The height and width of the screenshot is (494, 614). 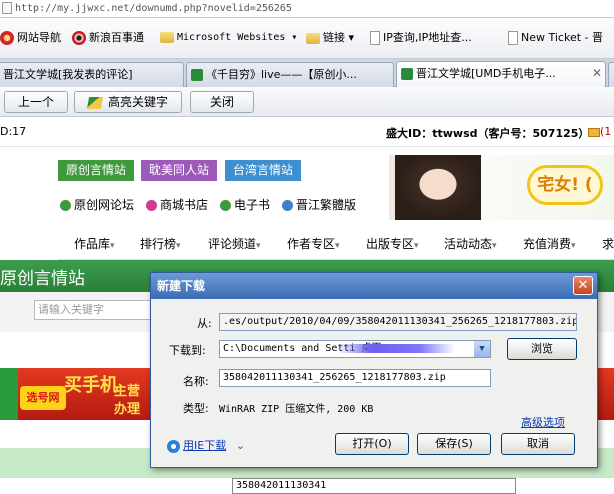 I want to click on name-label: 名称:, so click(x=196, y=381).